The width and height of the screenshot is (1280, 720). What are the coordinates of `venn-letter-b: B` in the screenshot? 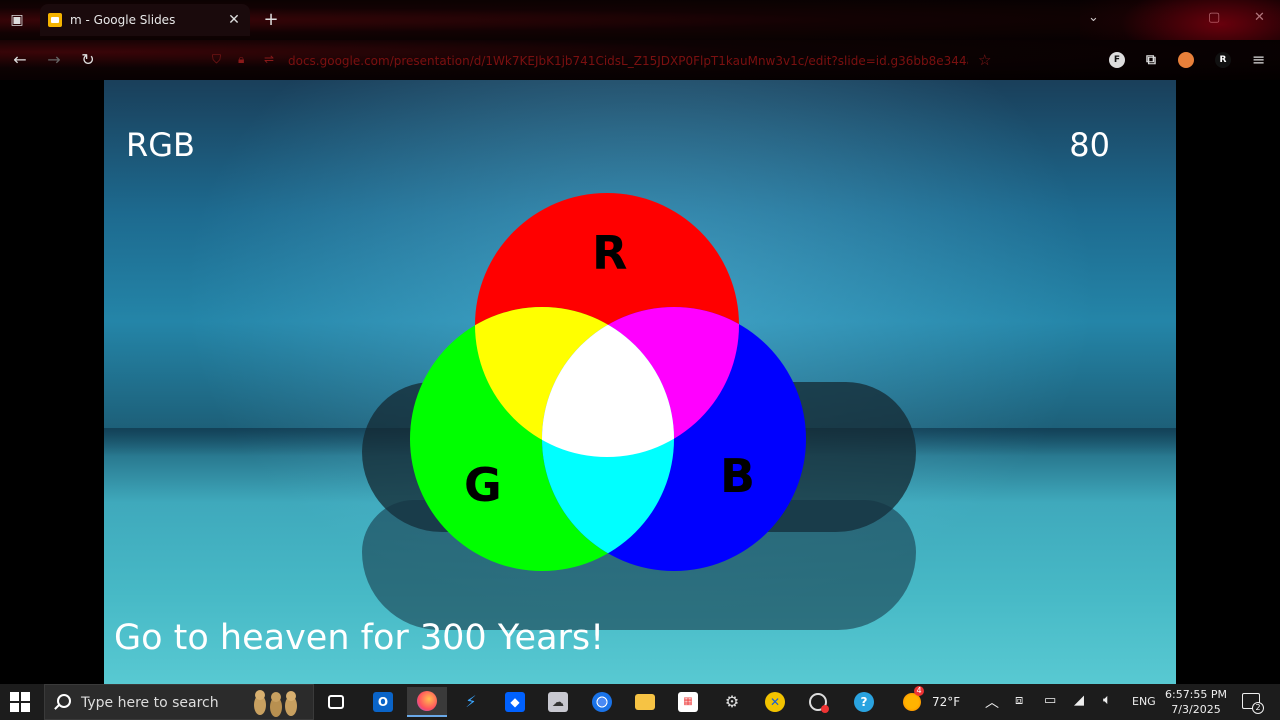 It's located at (737, 476).